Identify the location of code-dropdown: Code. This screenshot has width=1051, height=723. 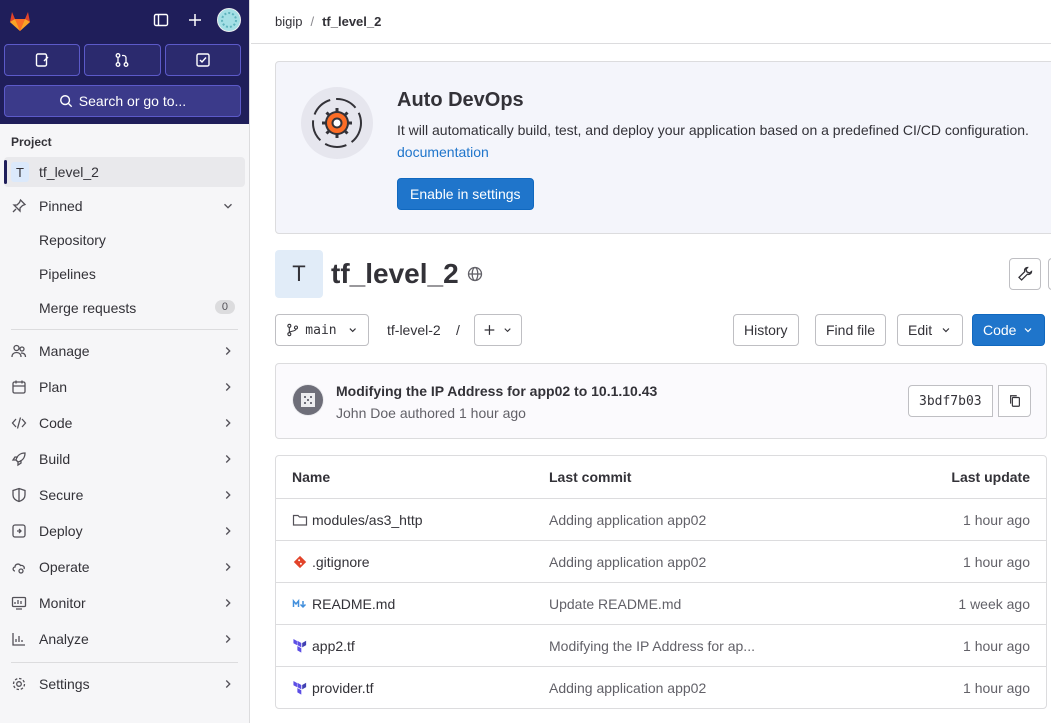
(1009, 330).